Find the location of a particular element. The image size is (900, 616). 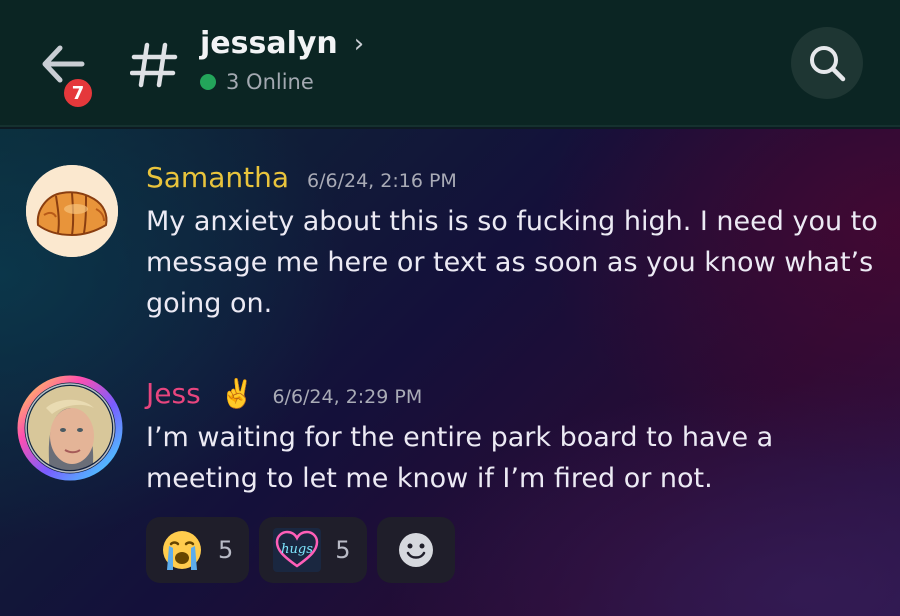

search-button is located at coordinates (827, 63).